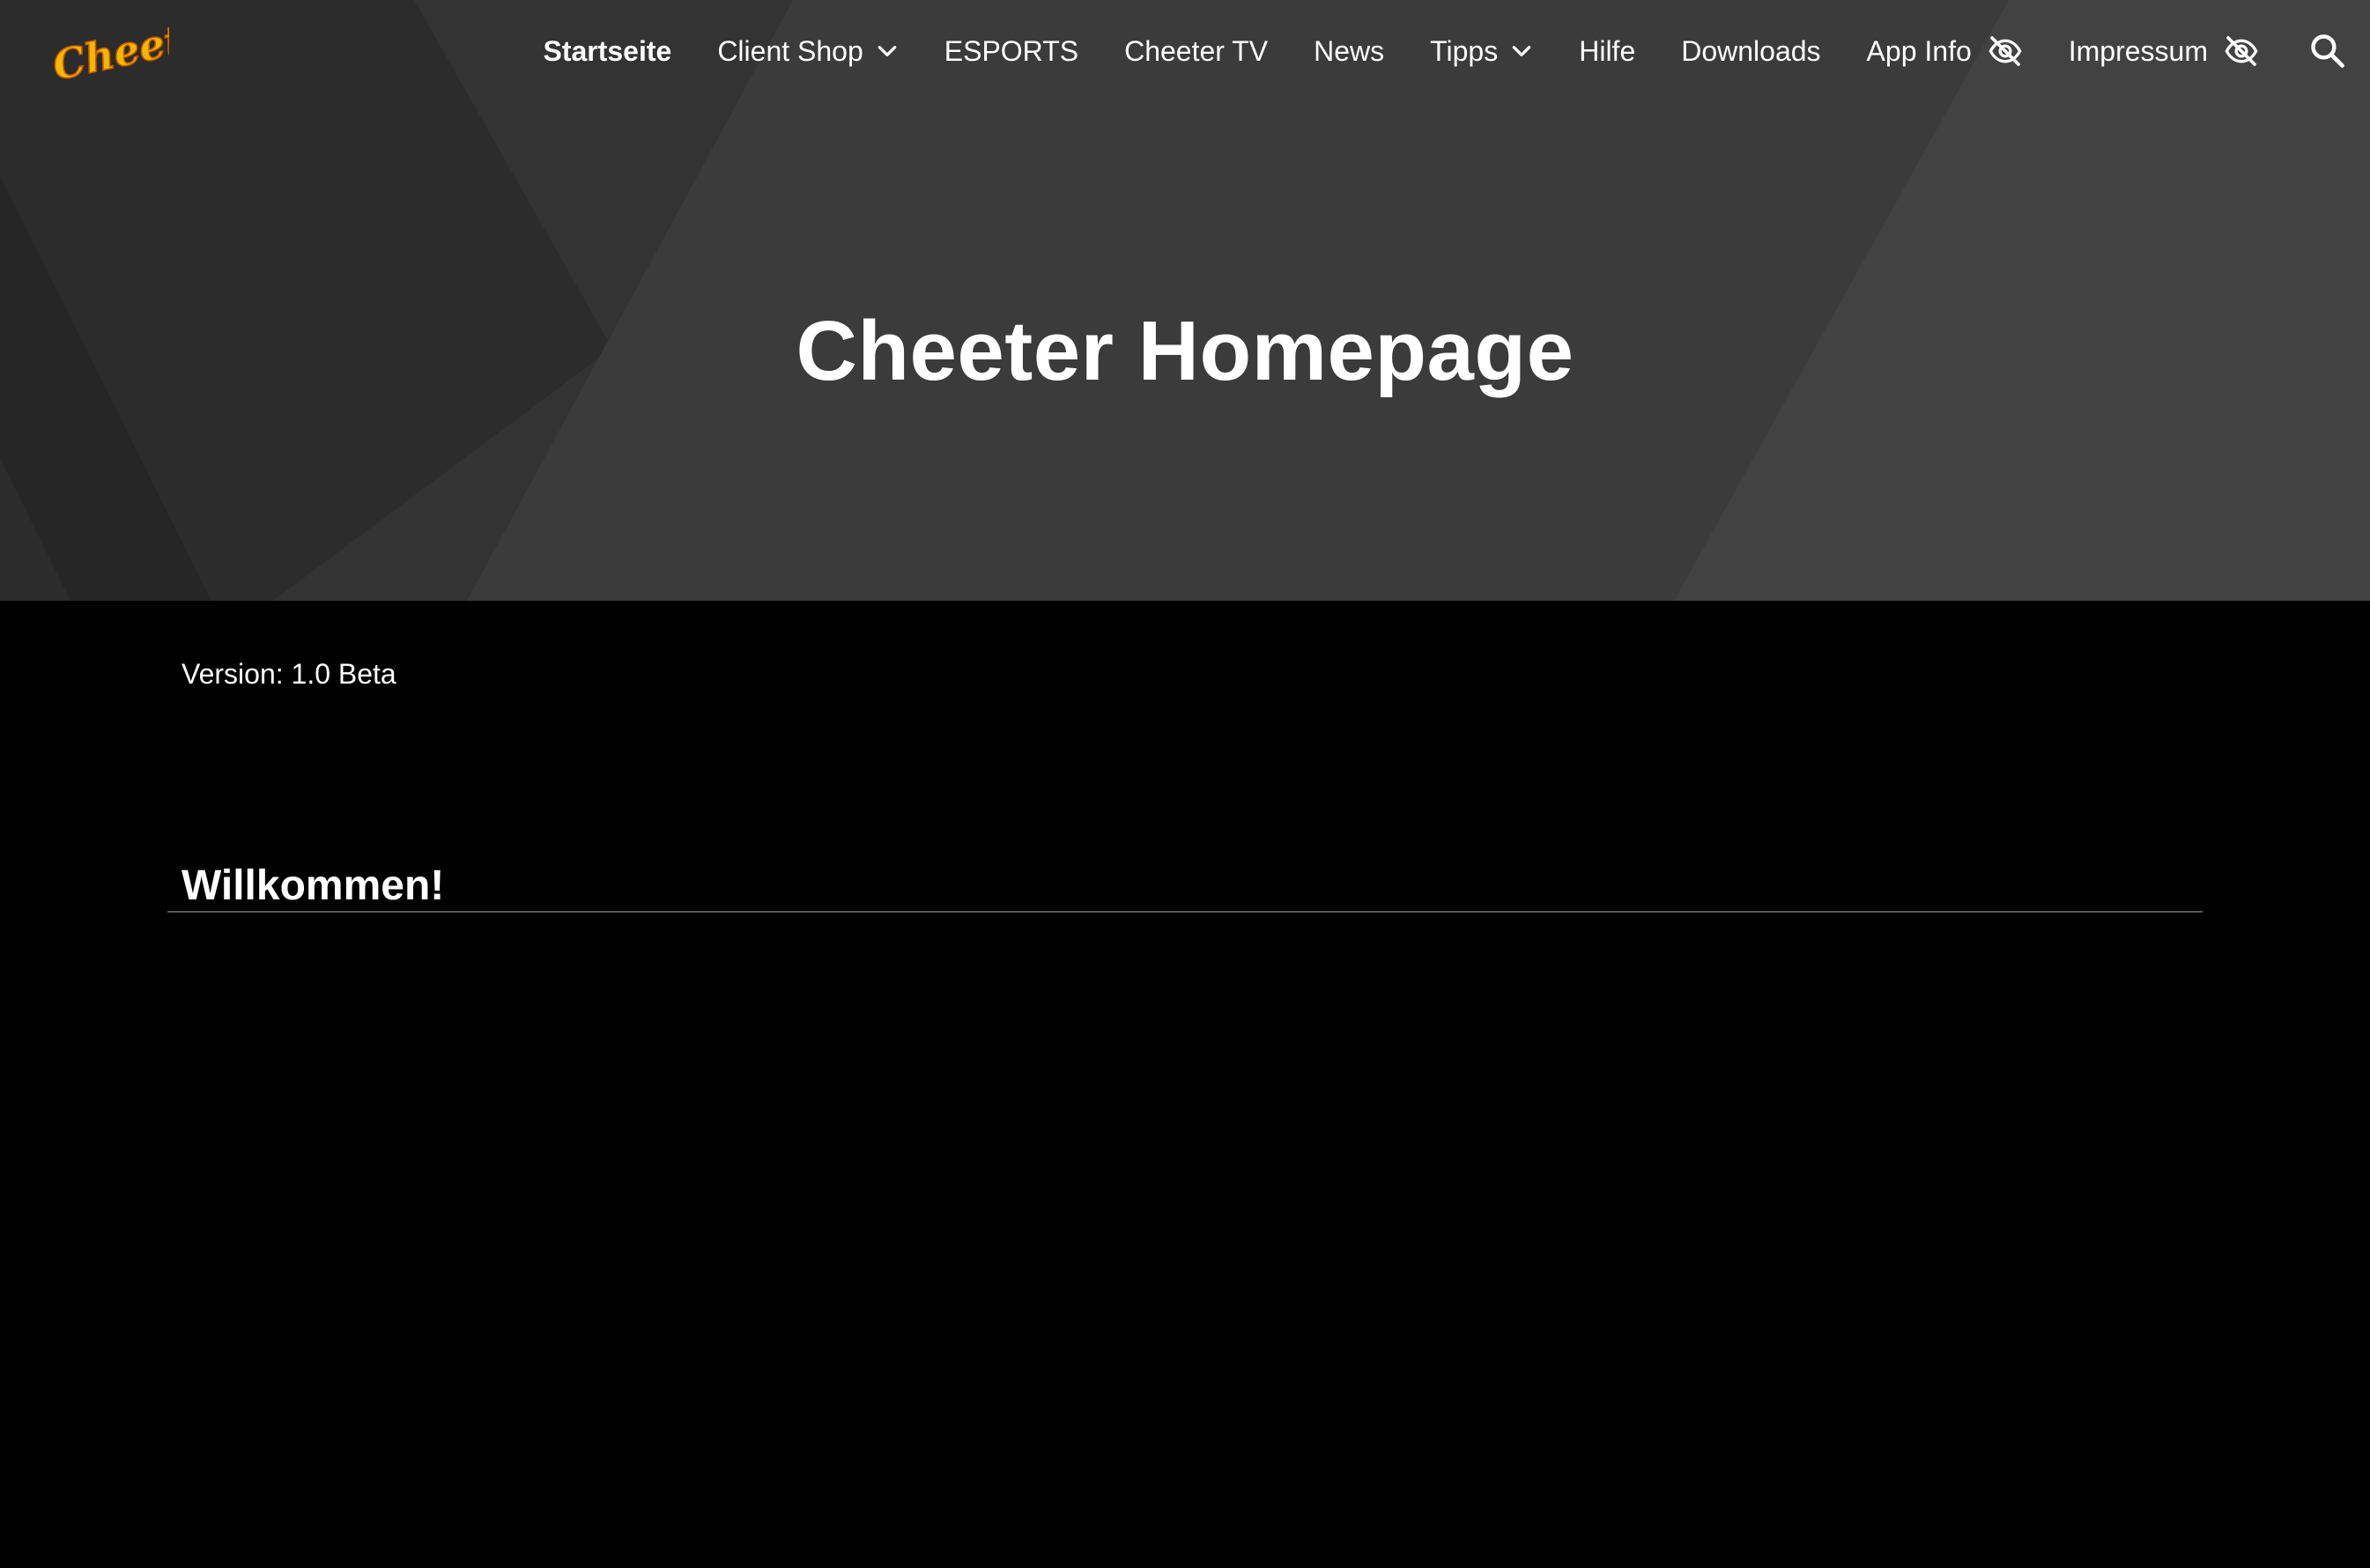  I want to click on section-title: Willkommen!, so click(313, 885).